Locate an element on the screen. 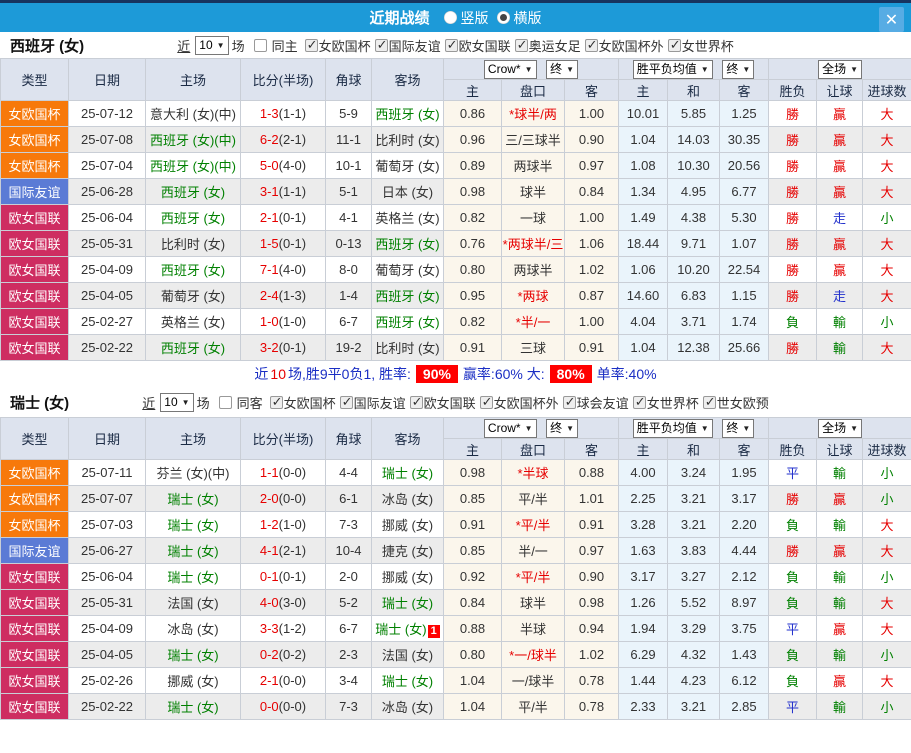 The width and height of the screenshot is (911, 753). score: 2-1(0-0) is located at coordinates (283, 680).